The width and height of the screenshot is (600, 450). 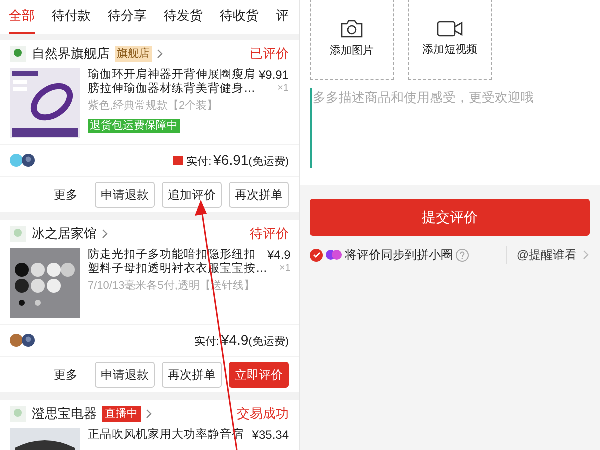 I want to click on order-tab: 待发货, so click(x=183, y=17).